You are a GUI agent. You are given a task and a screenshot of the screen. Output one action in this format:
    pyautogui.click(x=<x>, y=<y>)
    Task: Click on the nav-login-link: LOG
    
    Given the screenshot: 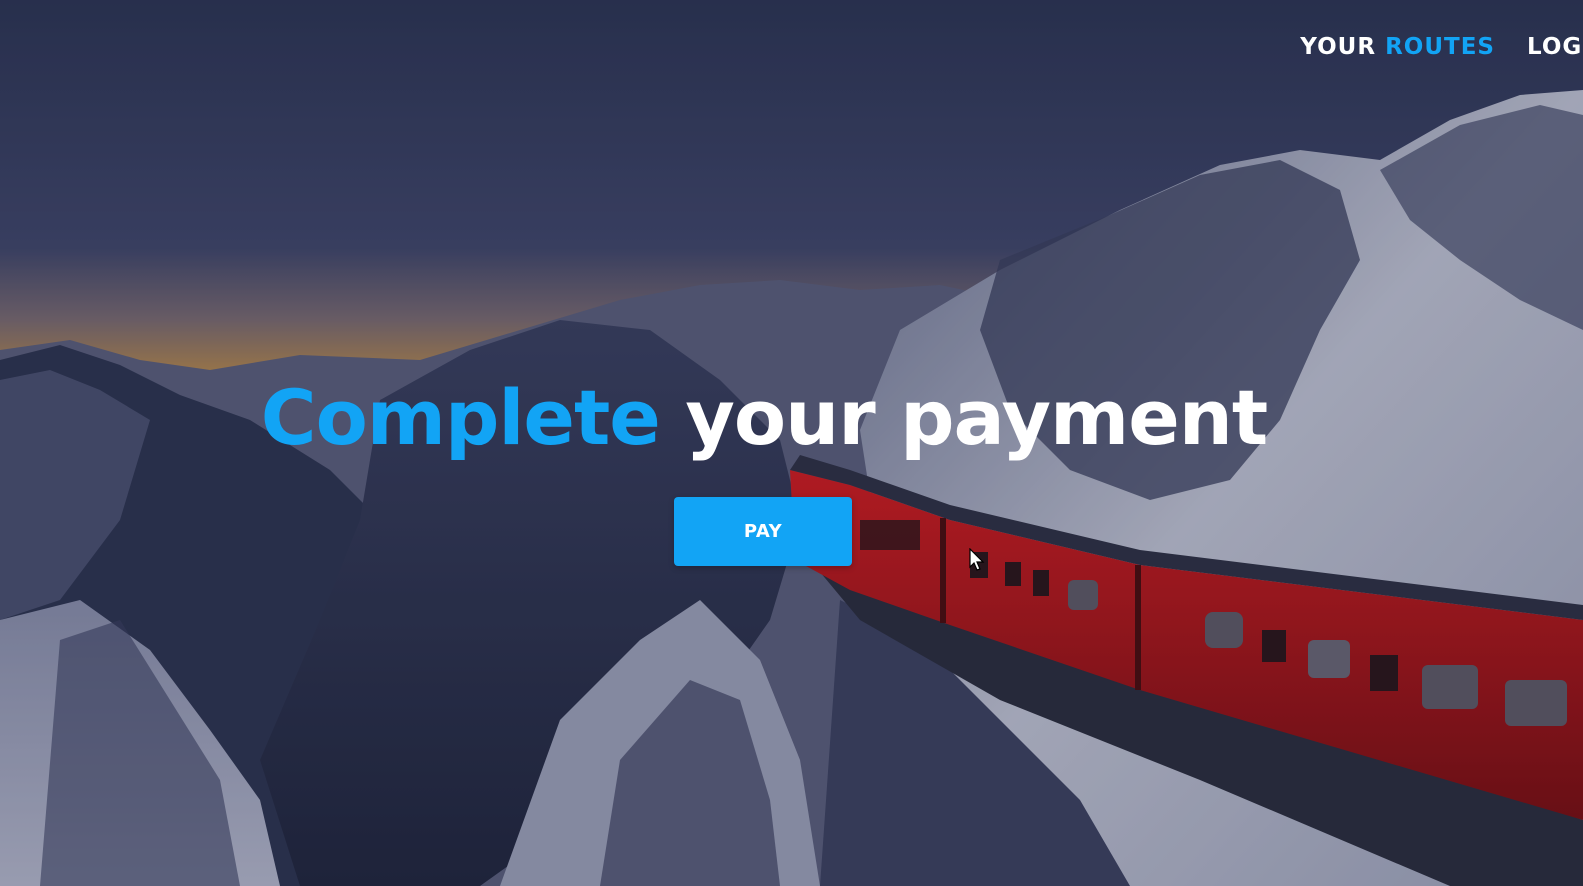 What is the action you would take?
    pyautogui.click(x=1555, y=47)
    